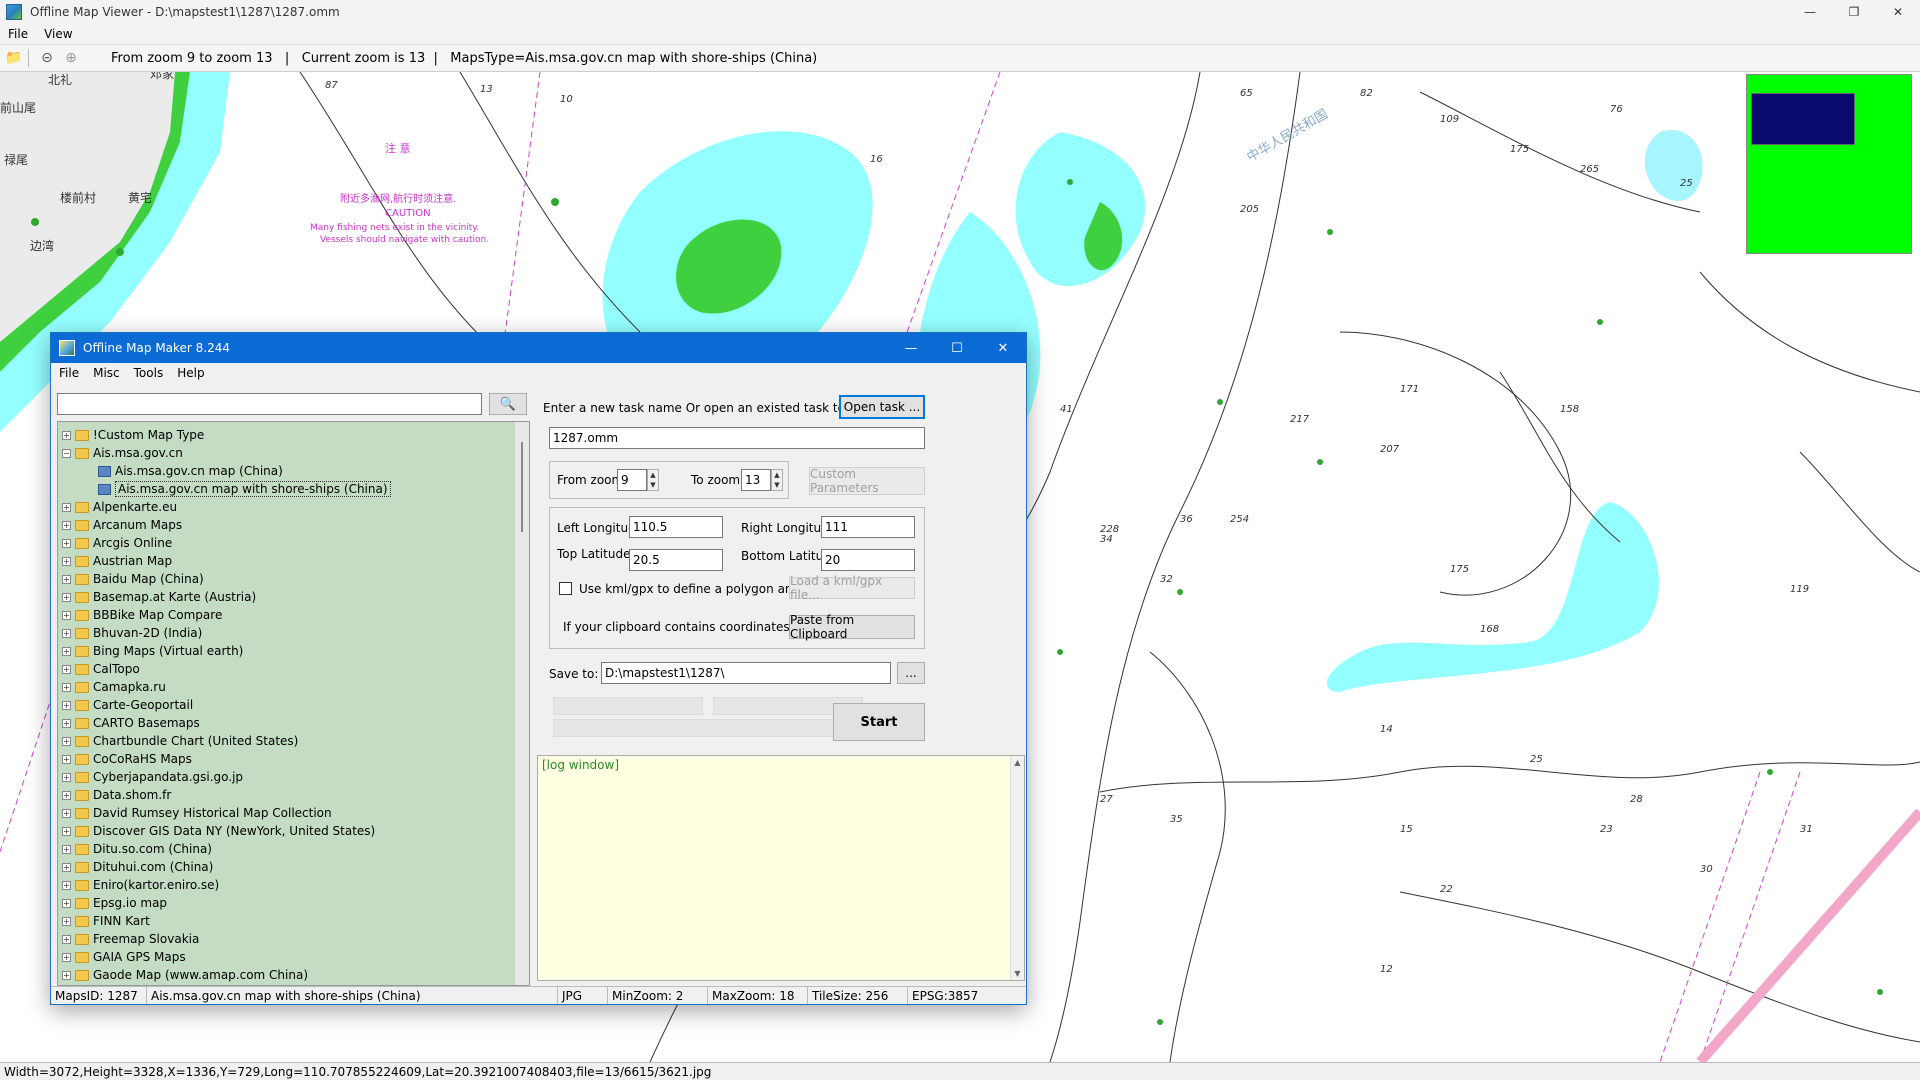  Describe the element at coordinates (867, 481) in the screenshot. I see `custom-parameters-button: Custom Parameters` at that location.